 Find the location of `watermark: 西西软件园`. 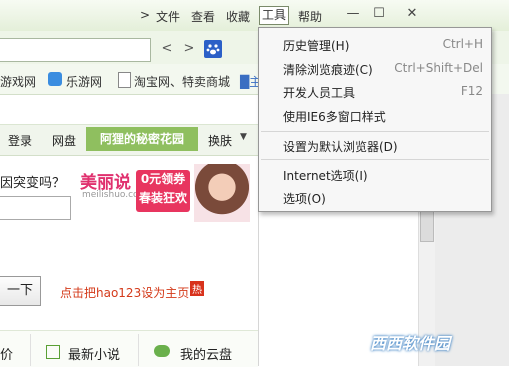

watermark: 西西软件园 is located at coordinates (410, 343).